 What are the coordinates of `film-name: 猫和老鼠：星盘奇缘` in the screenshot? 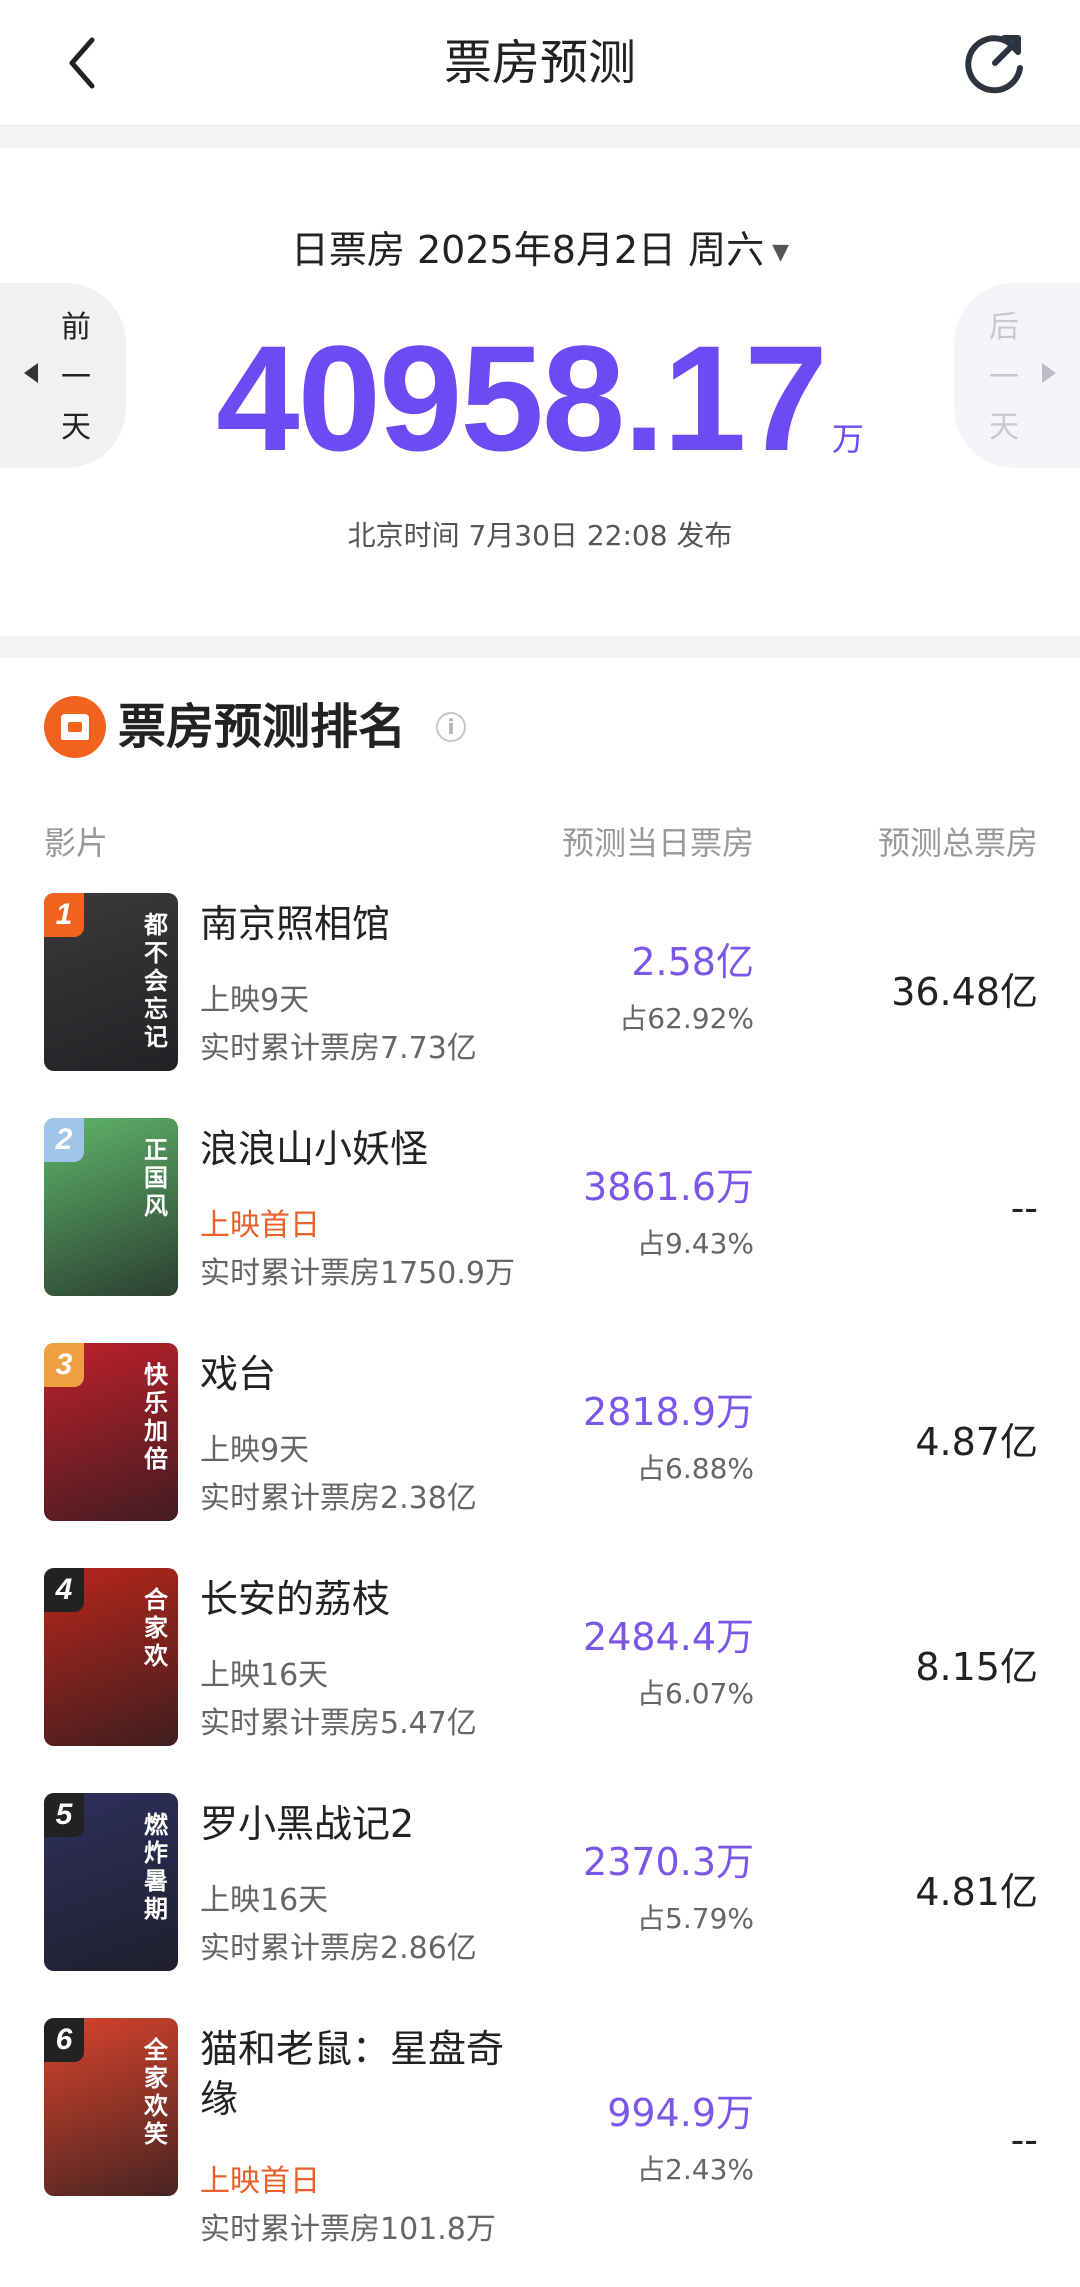 It's located at (360, 2074).